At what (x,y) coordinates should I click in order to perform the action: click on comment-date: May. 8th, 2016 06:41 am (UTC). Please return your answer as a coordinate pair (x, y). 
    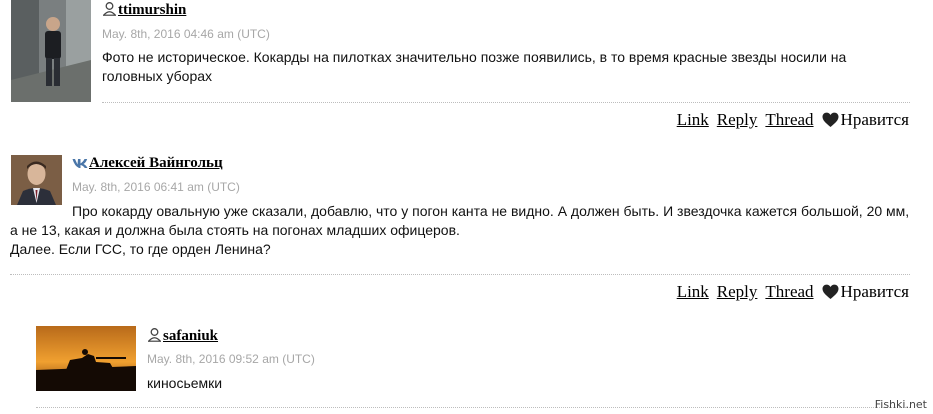
    Looking at the image, I should click on (156, 187).